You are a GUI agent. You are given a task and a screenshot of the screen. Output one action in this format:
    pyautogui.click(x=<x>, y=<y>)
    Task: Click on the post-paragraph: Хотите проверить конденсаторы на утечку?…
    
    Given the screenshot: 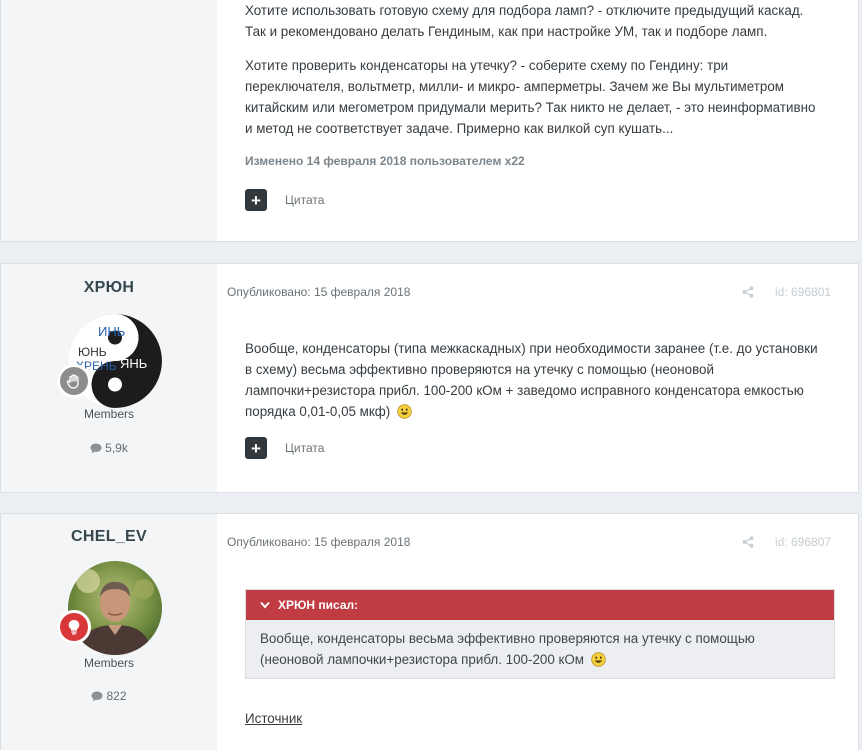 What is the action you would take?
    pyautogui.click(x=530, y=97)
    